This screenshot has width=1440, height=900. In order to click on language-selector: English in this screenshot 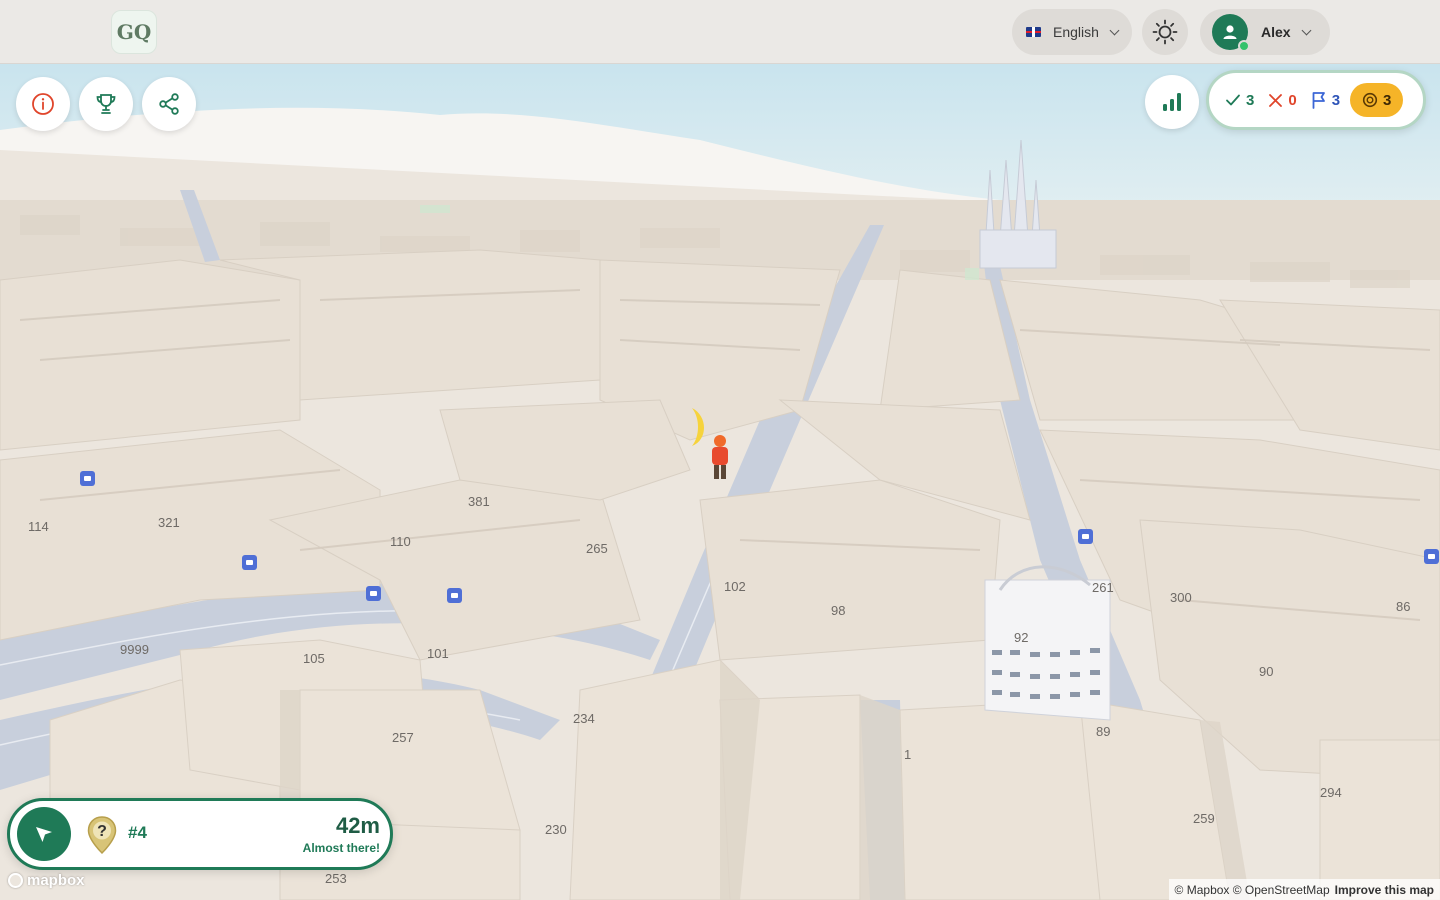, I will do `click(1072, 32)`.